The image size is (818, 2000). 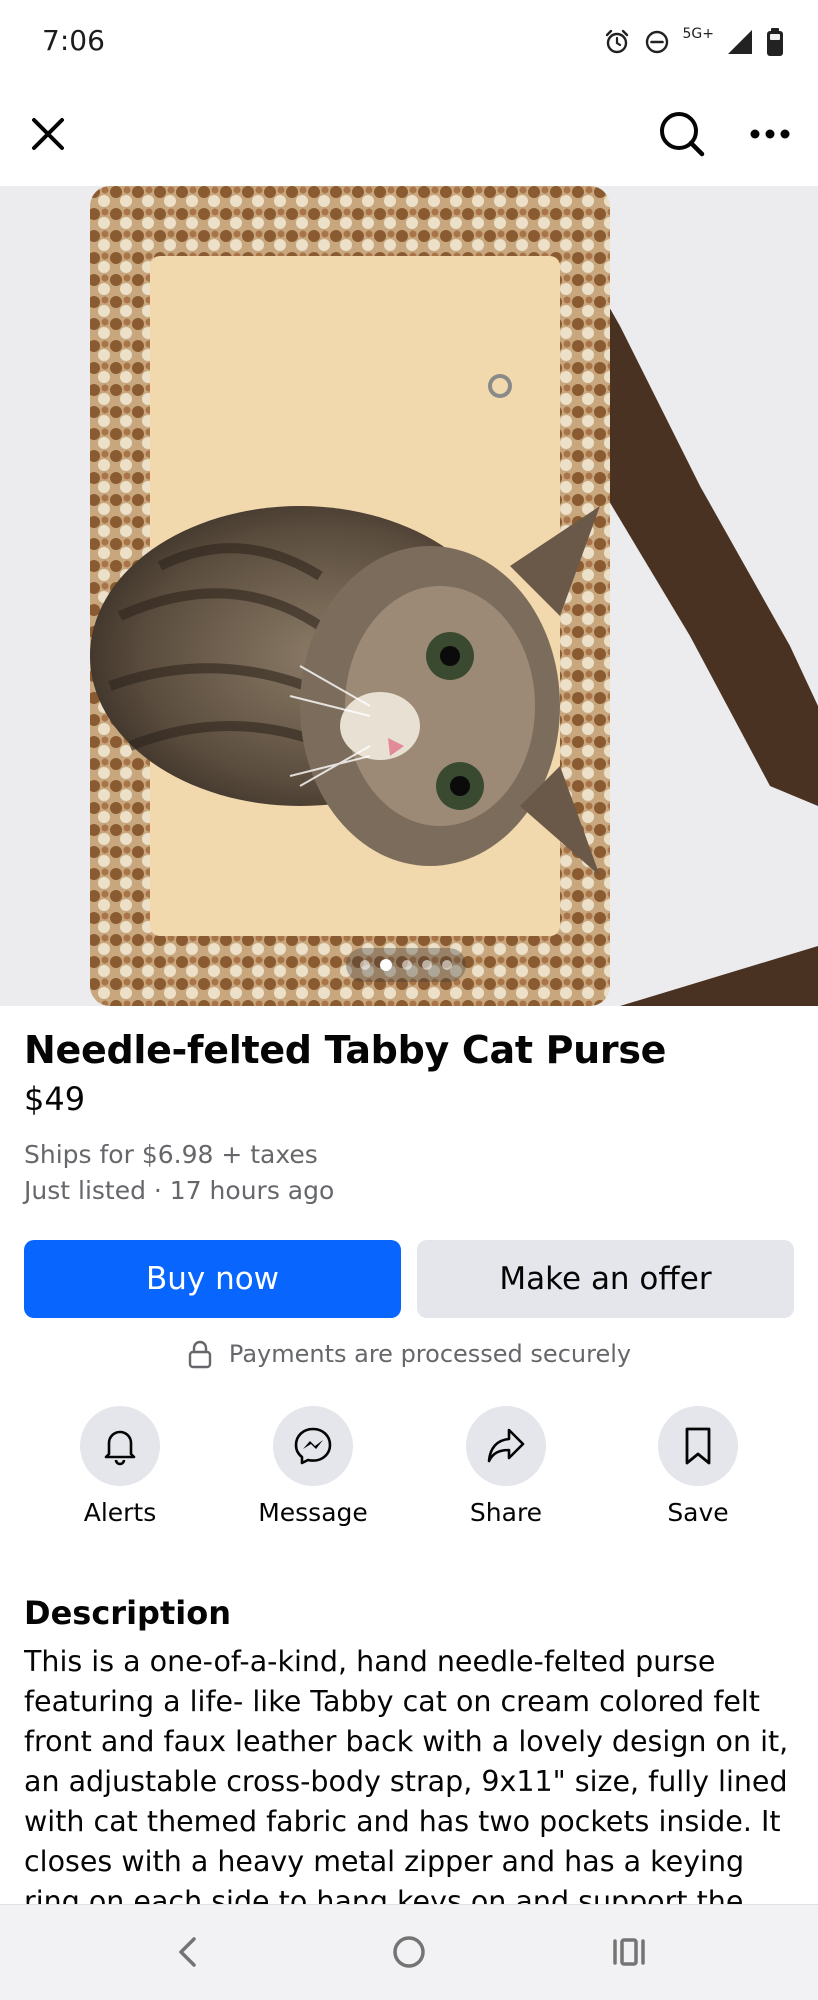 What do you see at coordinates (55, 1099) in the screenshot?
I see `listing-price: $49` at bounding box center [55, 1099].